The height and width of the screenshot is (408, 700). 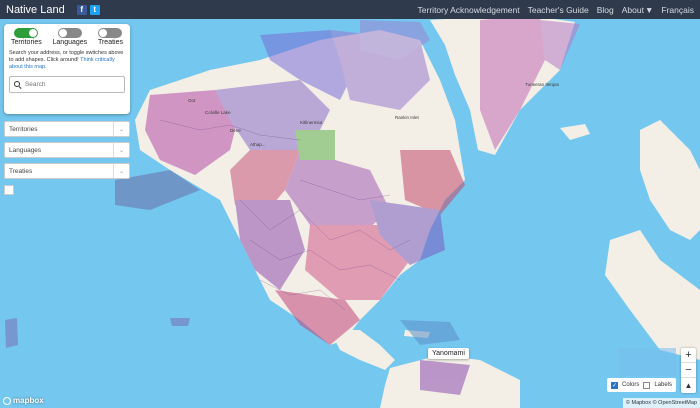 I want to click on select-label: Languages, so click(x=25, y=150).